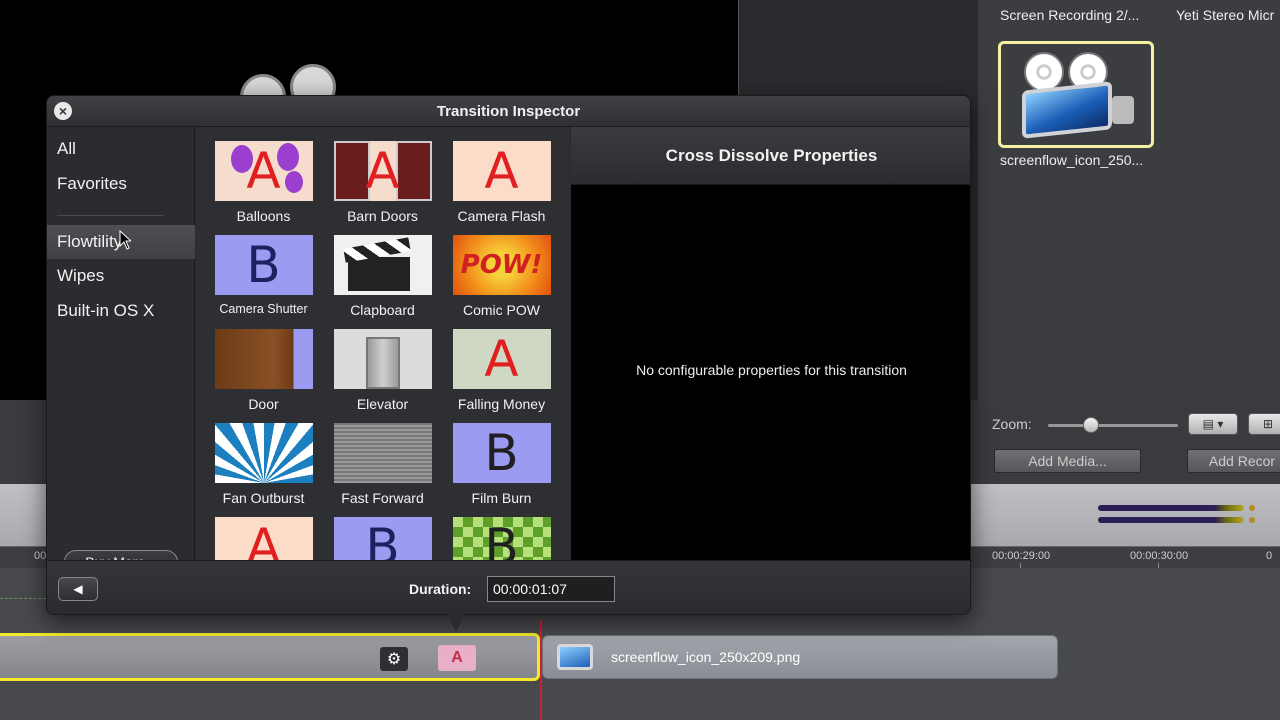 This screenshot has width=1280, height=720. What do you see at coordinates (121, 149) in the screenshot?
I see `category-all: All` at bounding box center [121, 149].